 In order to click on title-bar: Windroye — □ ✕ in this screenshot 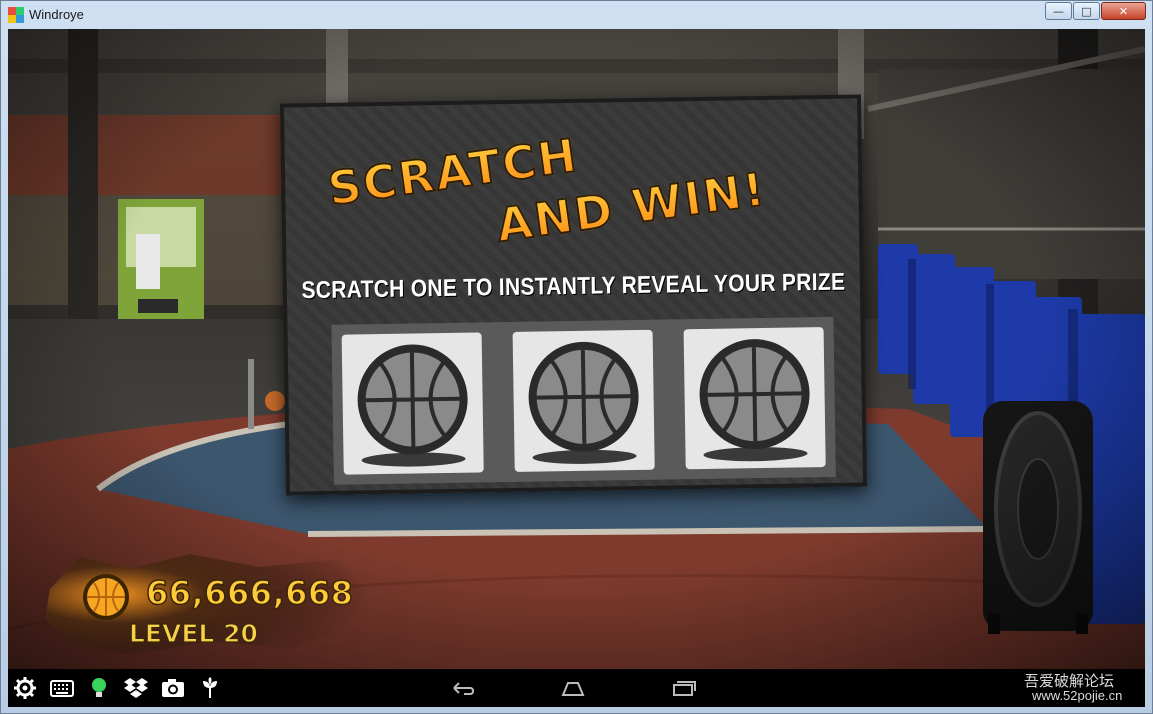, I will do `click(576, 15)`.